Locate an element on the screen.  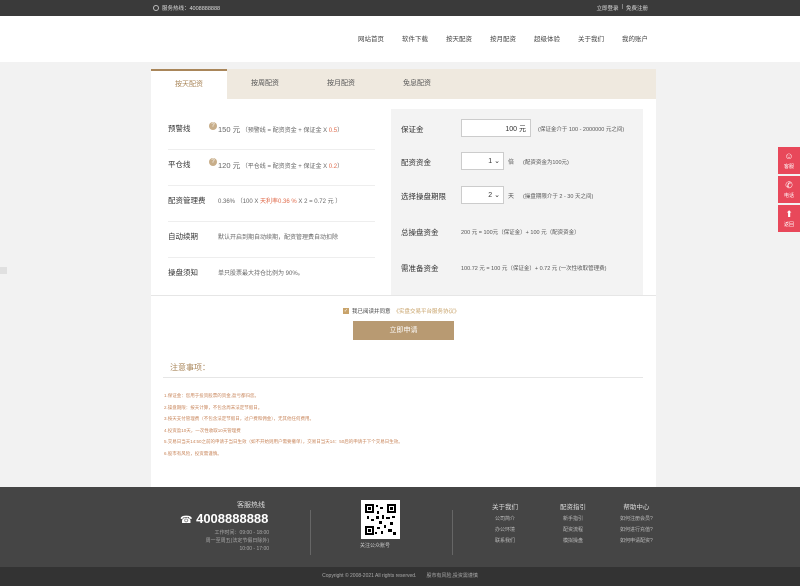
register-link: 免费注册 is located at coordinates (637, 8).